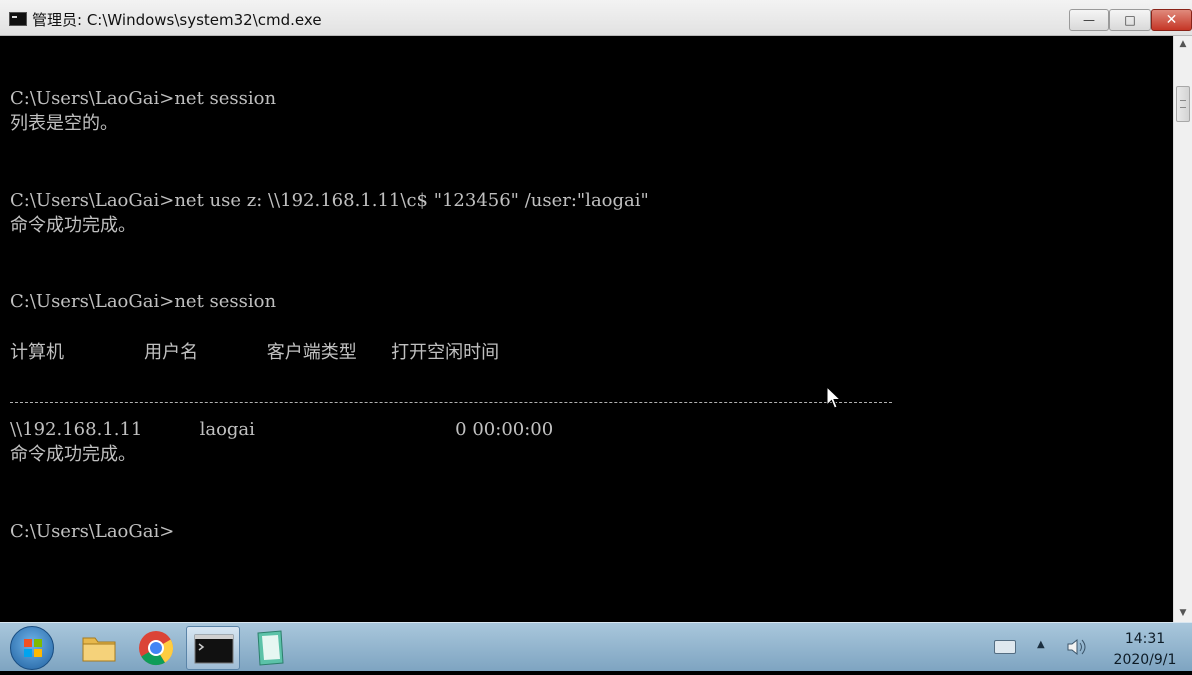  I want to click on command-prompt: C:\Users\LaoGai>, so click(92, 532).